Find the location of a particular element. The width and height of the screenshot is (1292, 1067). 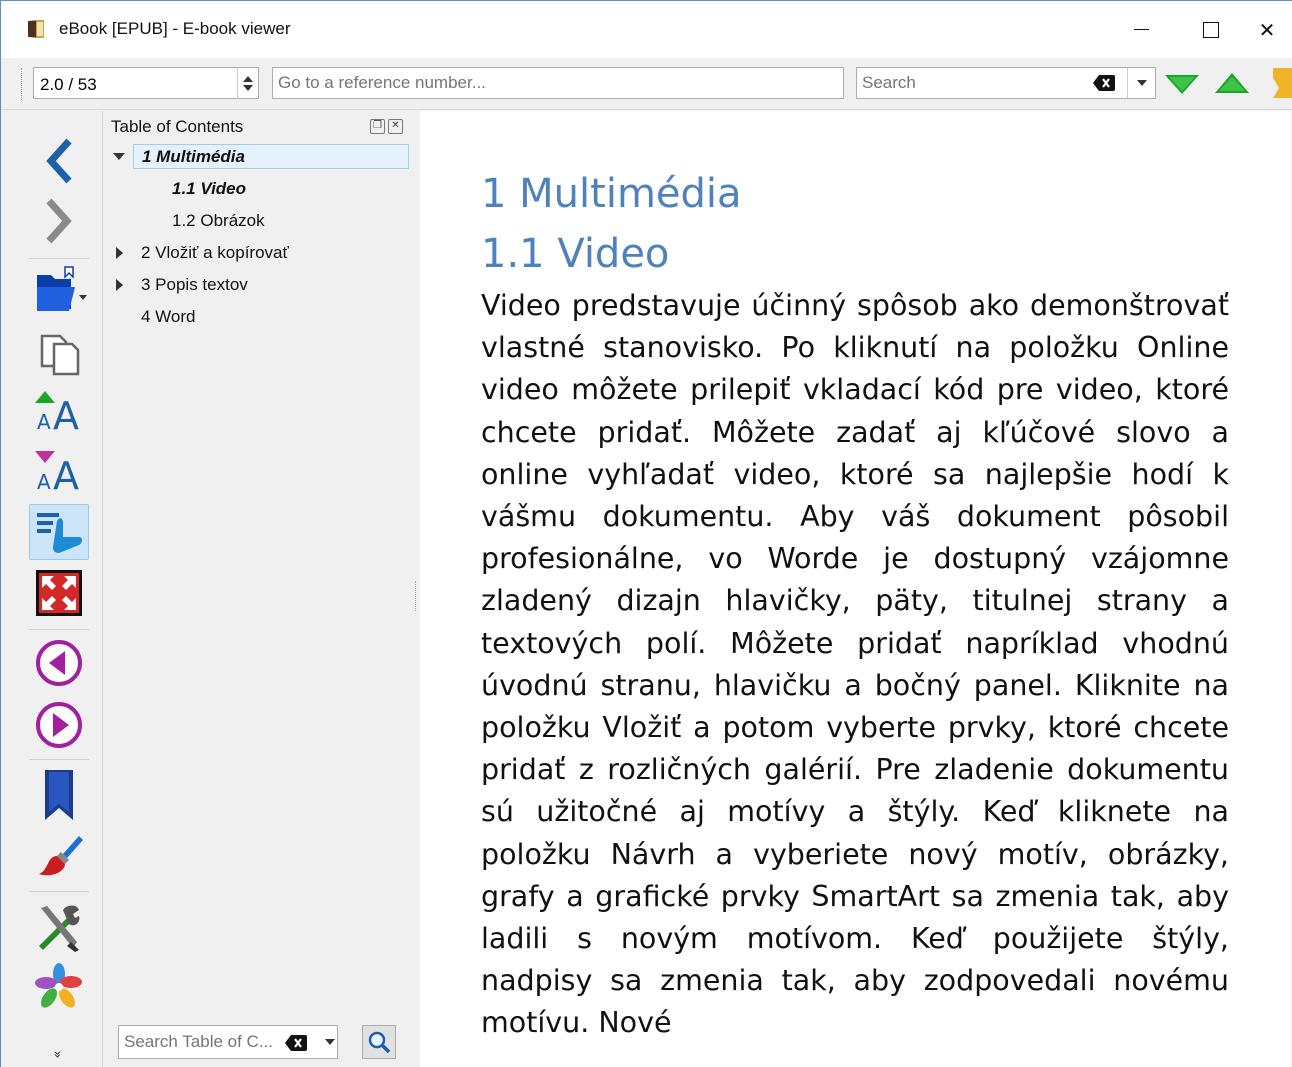

spin-down-icon is located at coordinates (248, 87).